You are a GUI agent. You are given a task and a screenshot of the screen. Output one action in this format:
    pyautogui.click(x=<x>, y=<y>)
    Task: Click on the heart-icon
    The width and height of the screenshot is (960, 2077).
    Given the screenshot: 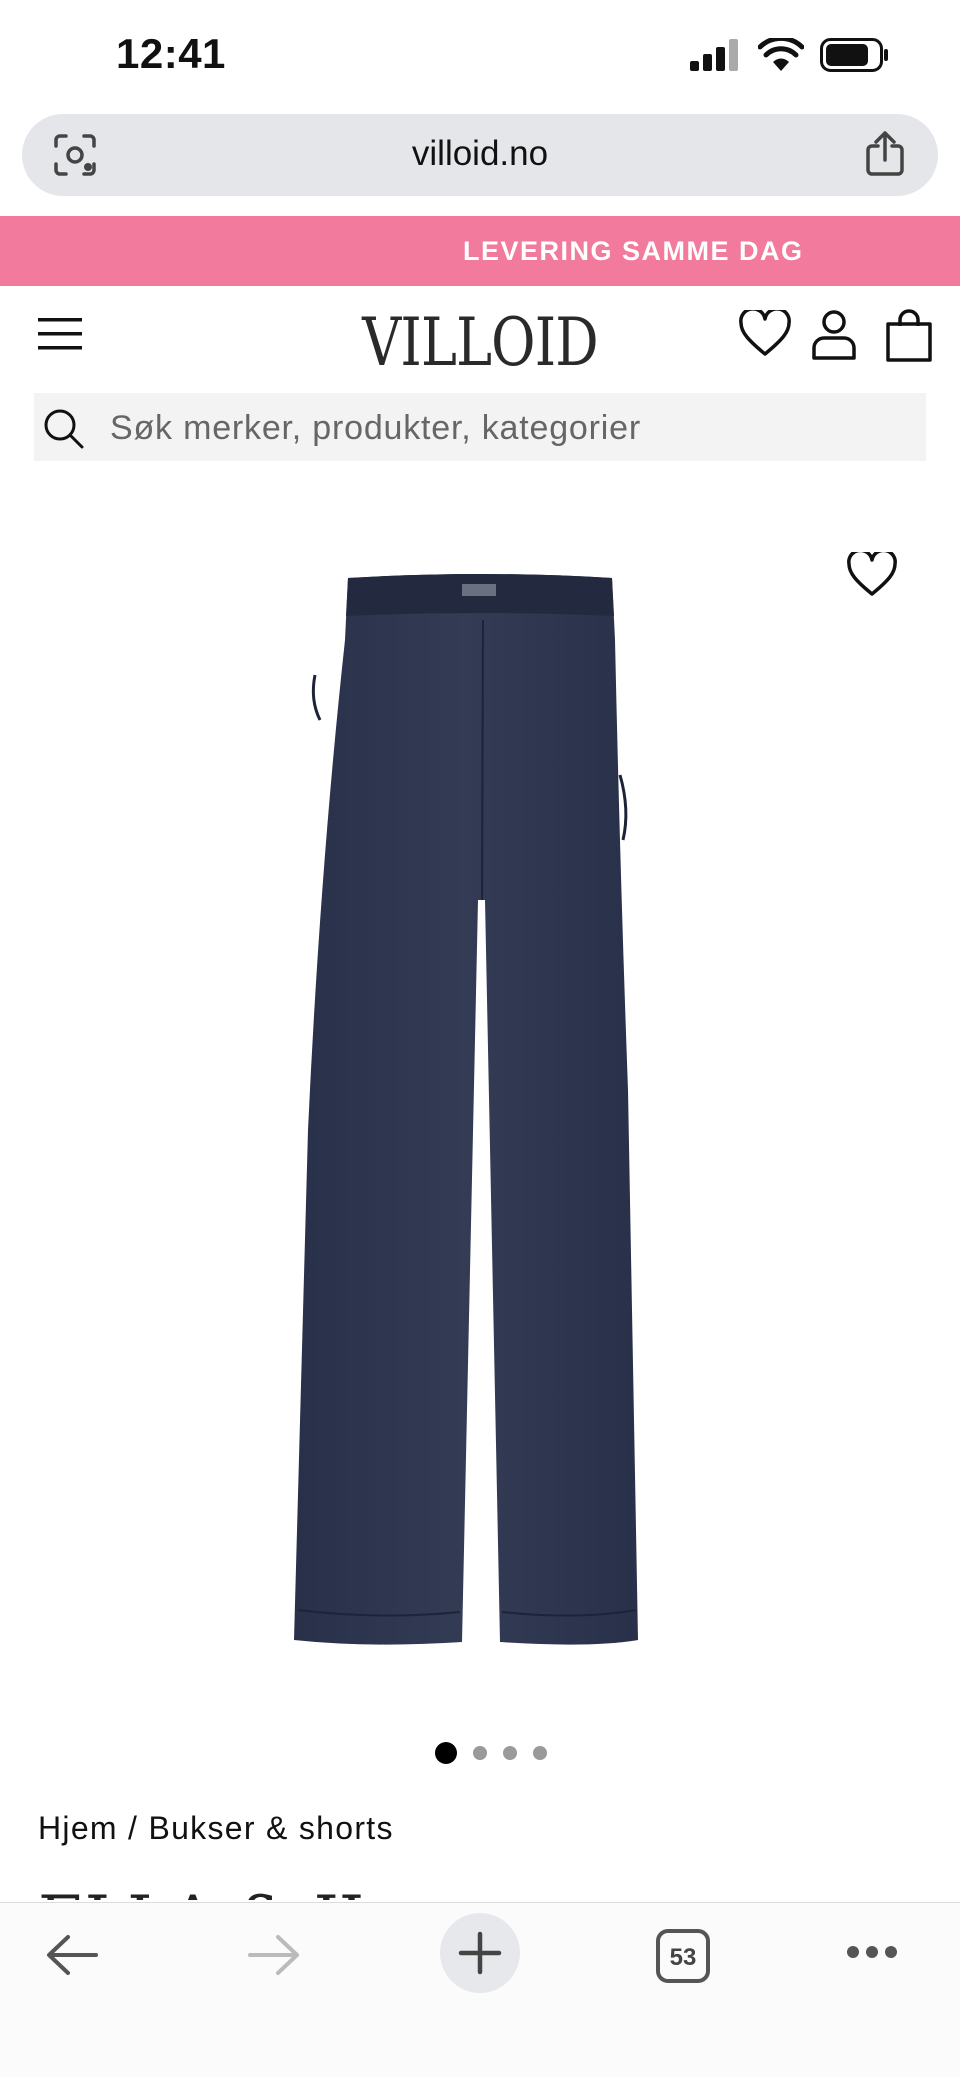 What is the action you would take?
    pyautogui.click(x=765, y=334)
    